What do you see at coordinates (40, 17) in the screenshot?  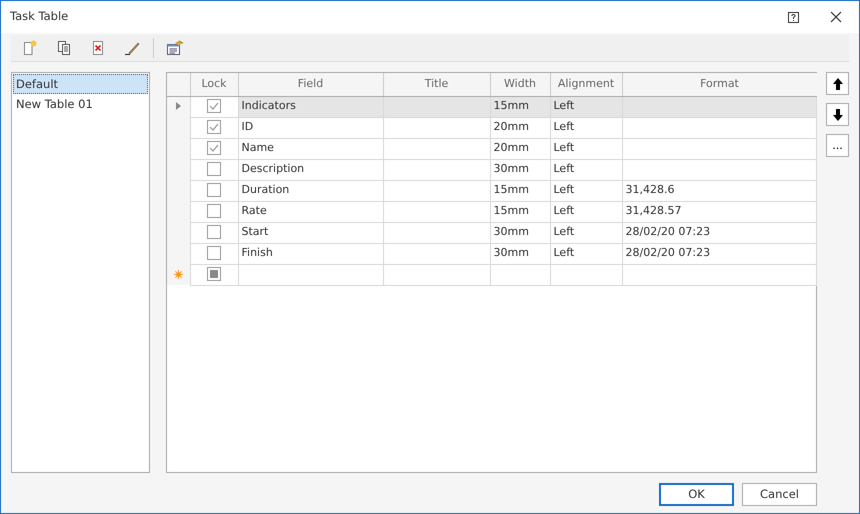 I see `window-title: Task Table` at bounding box center [40, 17].